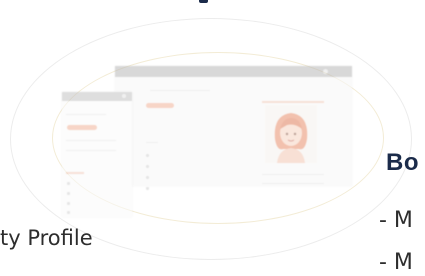  I want to click on mockup-card-header, so click(293, 102).